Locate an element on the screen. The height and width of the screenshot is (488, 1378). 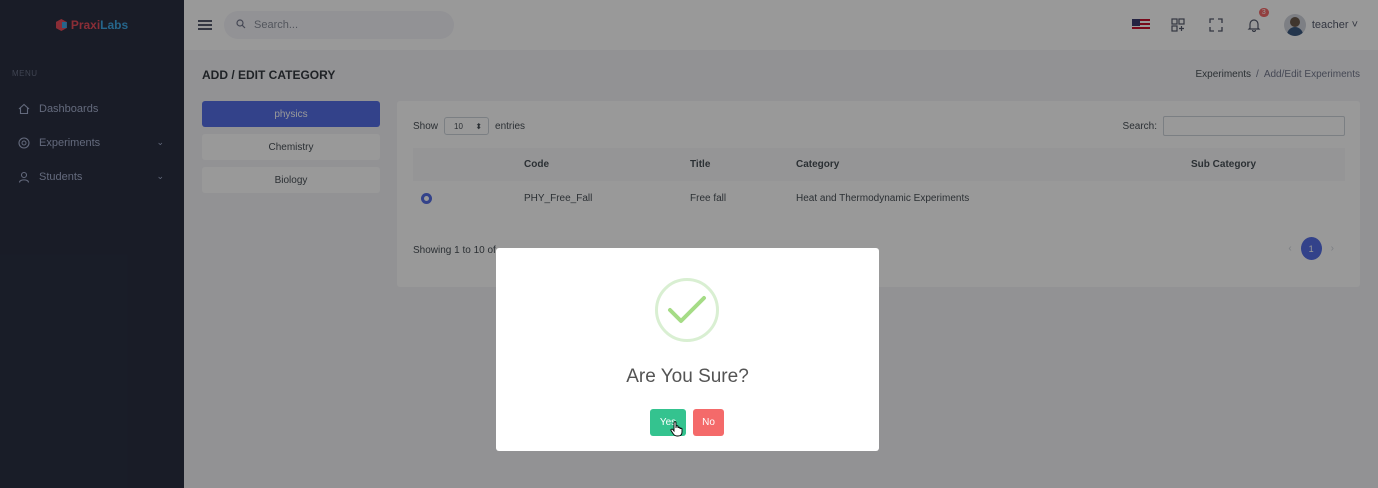
success-check-icon is located at coordinates (687, 310).